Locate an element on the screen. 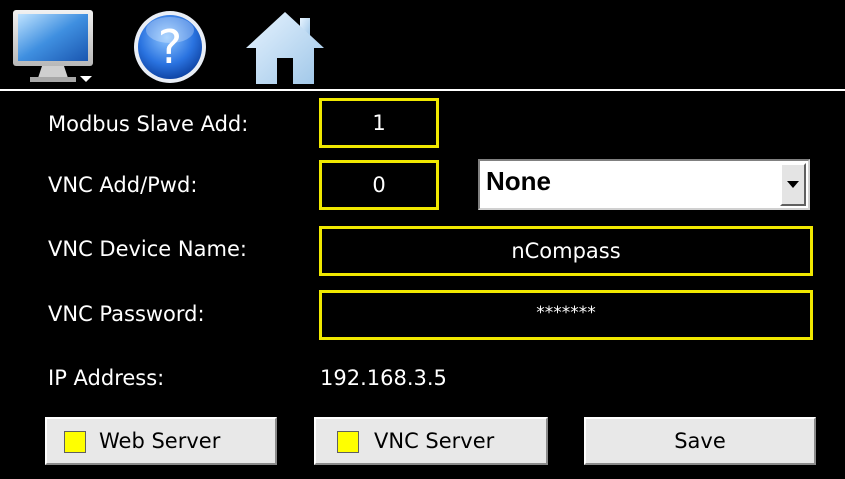 The image size is (845, 479). chevron-down-icon is located at coordinates (793, 184).